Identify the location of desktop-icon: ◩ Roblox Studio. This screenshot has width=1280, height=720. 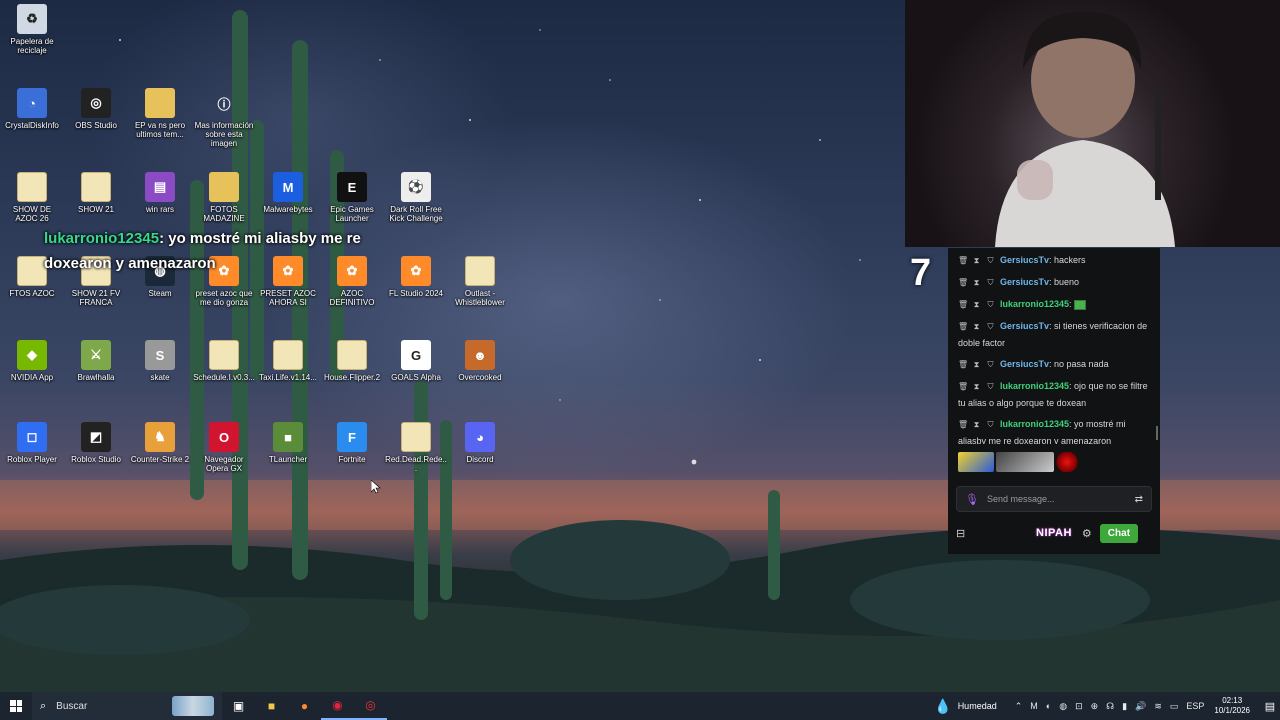
(96, 443).